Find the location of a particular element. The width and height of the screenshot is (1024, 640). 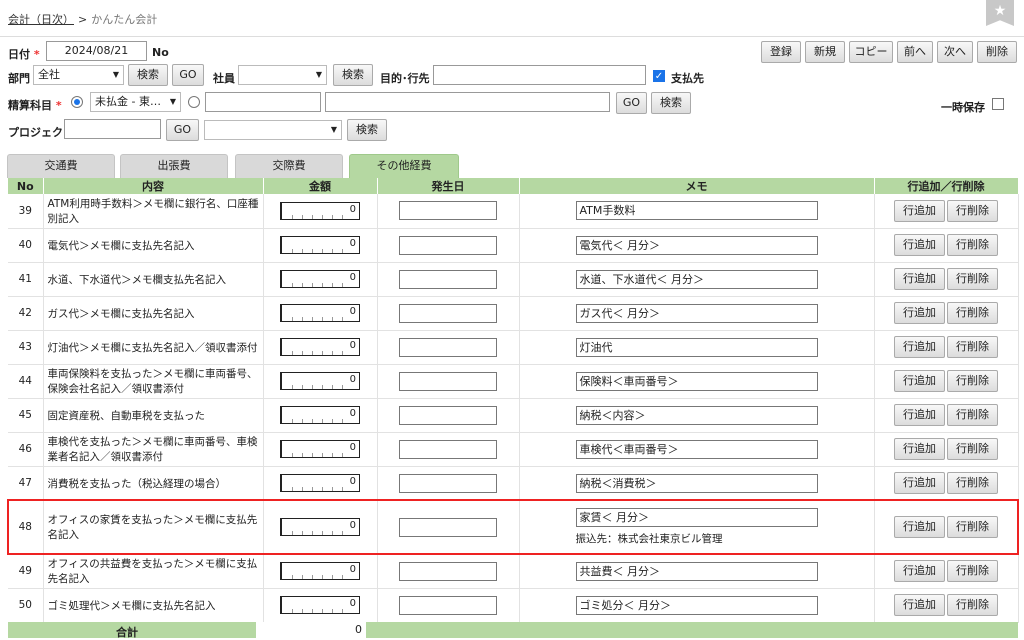

date-label: 日付 * is located at coordinates (24, 54).